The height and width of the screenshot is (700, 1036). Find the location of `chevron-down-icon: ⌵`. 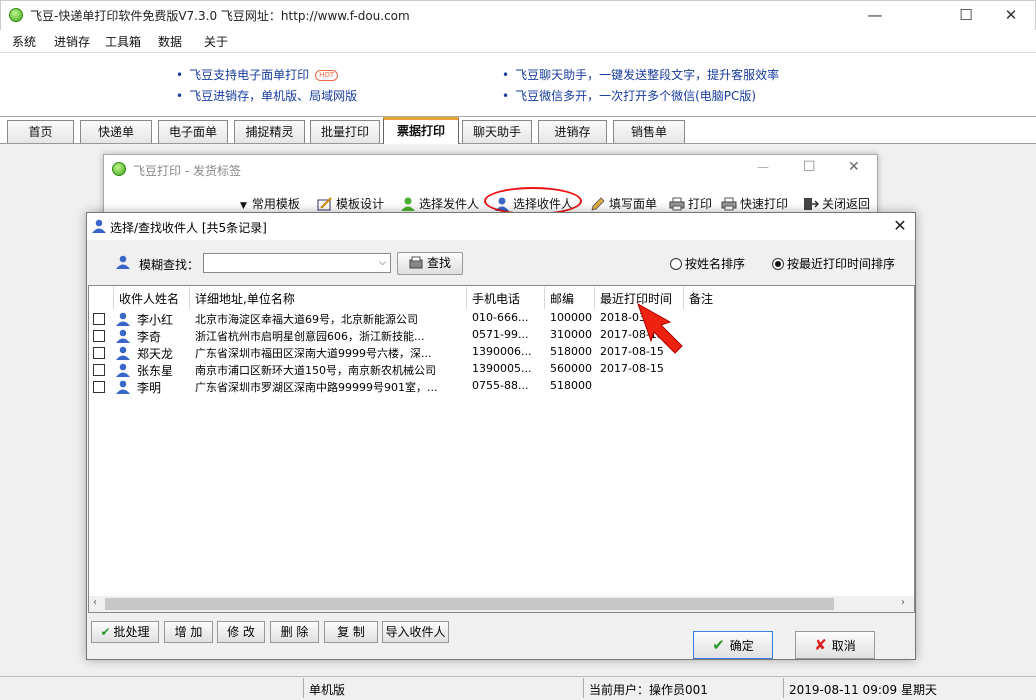

chevron-down-icon: ⌵ is located at coordinates (382, 263).